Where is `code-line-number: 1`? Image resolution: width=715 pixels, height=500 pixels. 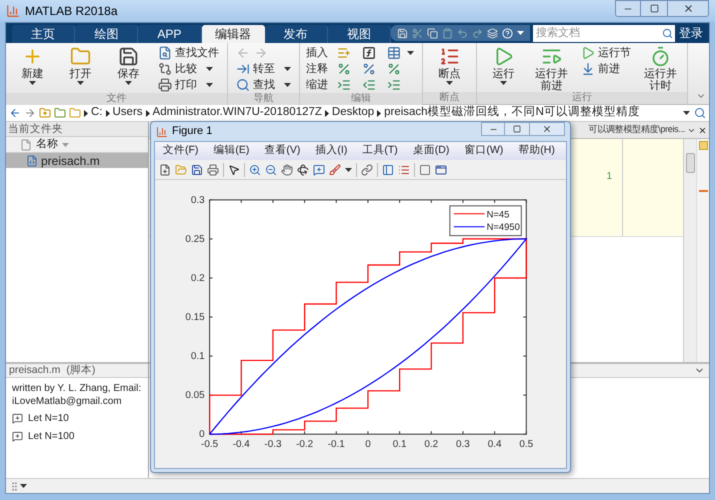 code-line-number: 1 is located at coordinates (609, 177).